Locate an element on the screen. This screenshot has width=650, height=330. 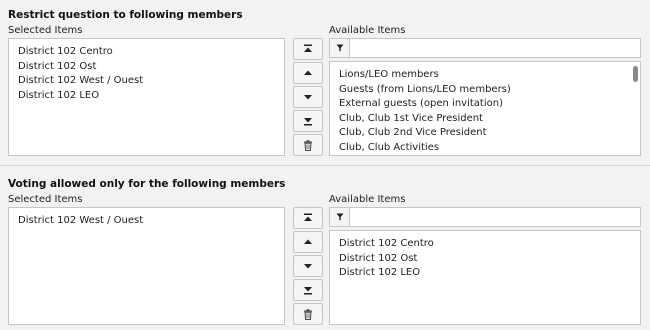
list-item: Club, Club Activities is located at coordinates (489, 148).